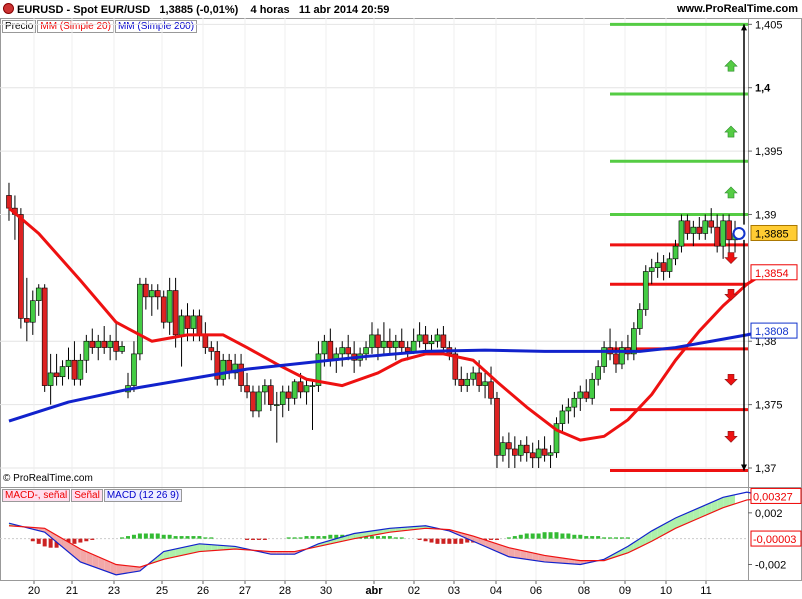 The height and width of the screenshot is (599, 802). What do you see at coordinates (765, 215) in the screenshot?
I see `y-tick-label: 1,39` at bounding box center [765, 215].